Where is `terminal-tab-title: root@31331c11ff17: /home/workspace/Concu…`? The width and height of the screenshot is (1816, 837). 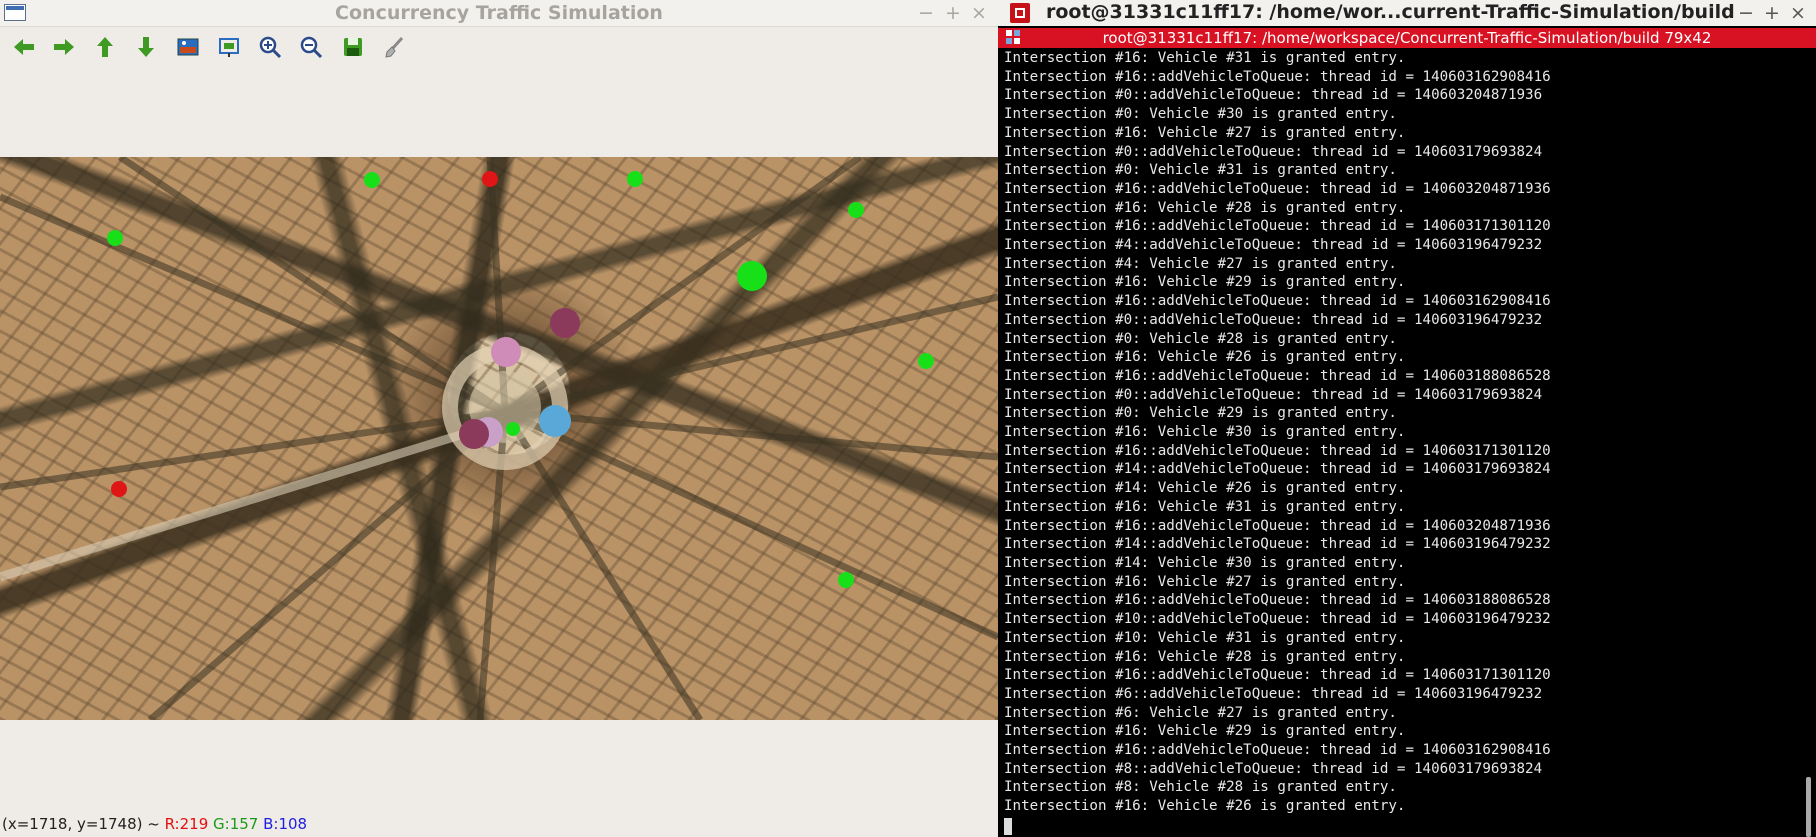 terminal-tab-title: root@31331c11ff17: /home/workspace/Concu… is located at coordinates (1407, 38).